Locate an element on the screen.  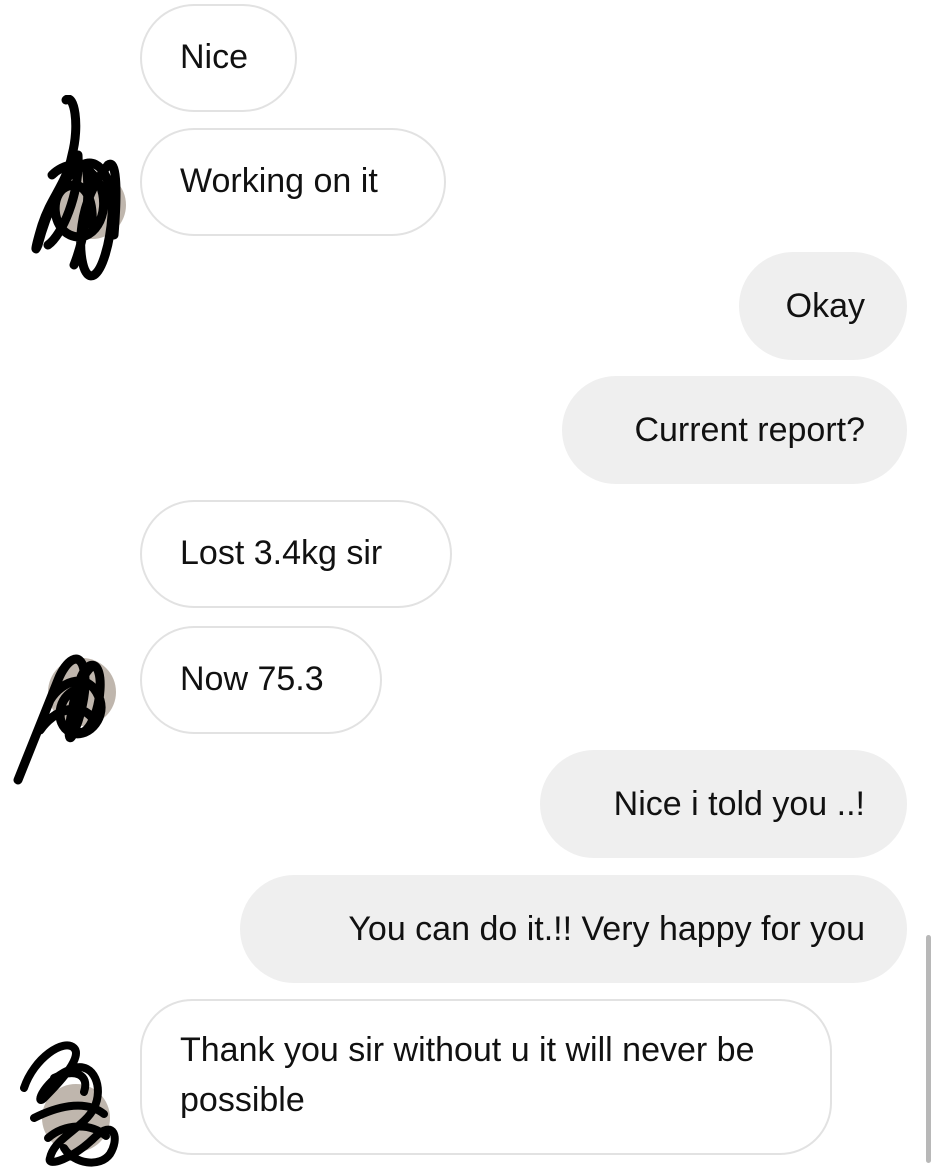
message-text: Working on it is located at coordinates (279, 181).